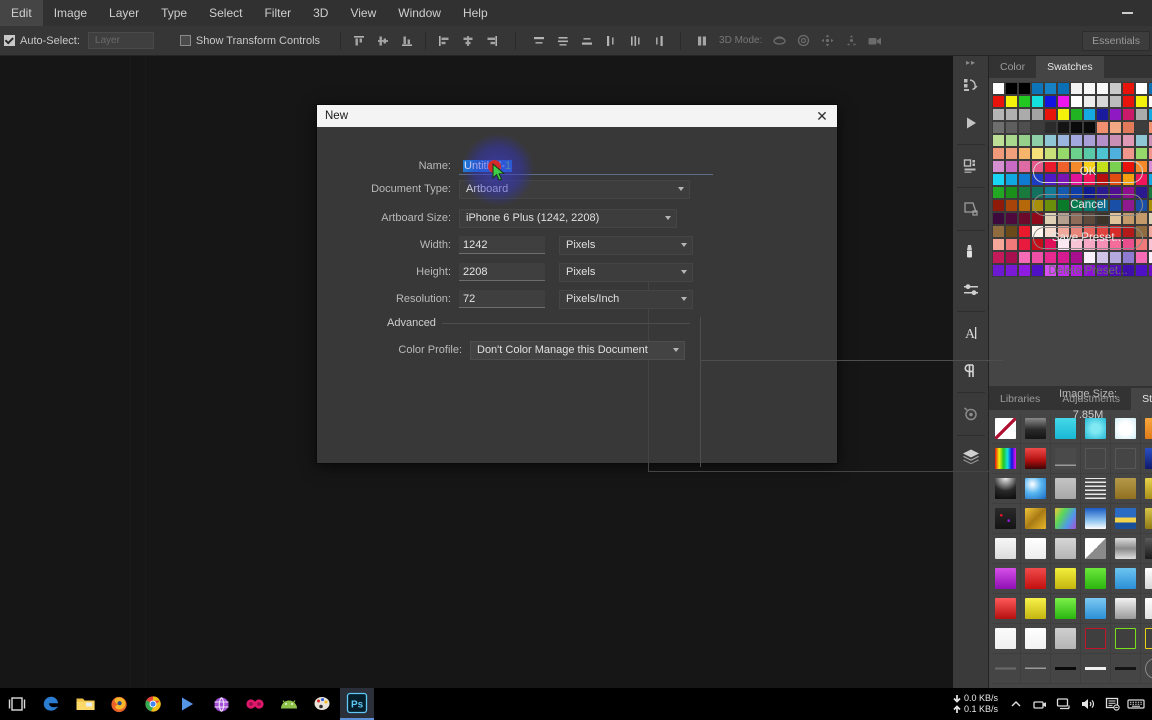 The height and width of the screenshot is (720, 1152). What do you see at coordinates (124, 13) in the screenshot?
I see `menu-item-layer: Layer` at bounding box center [124, 13].